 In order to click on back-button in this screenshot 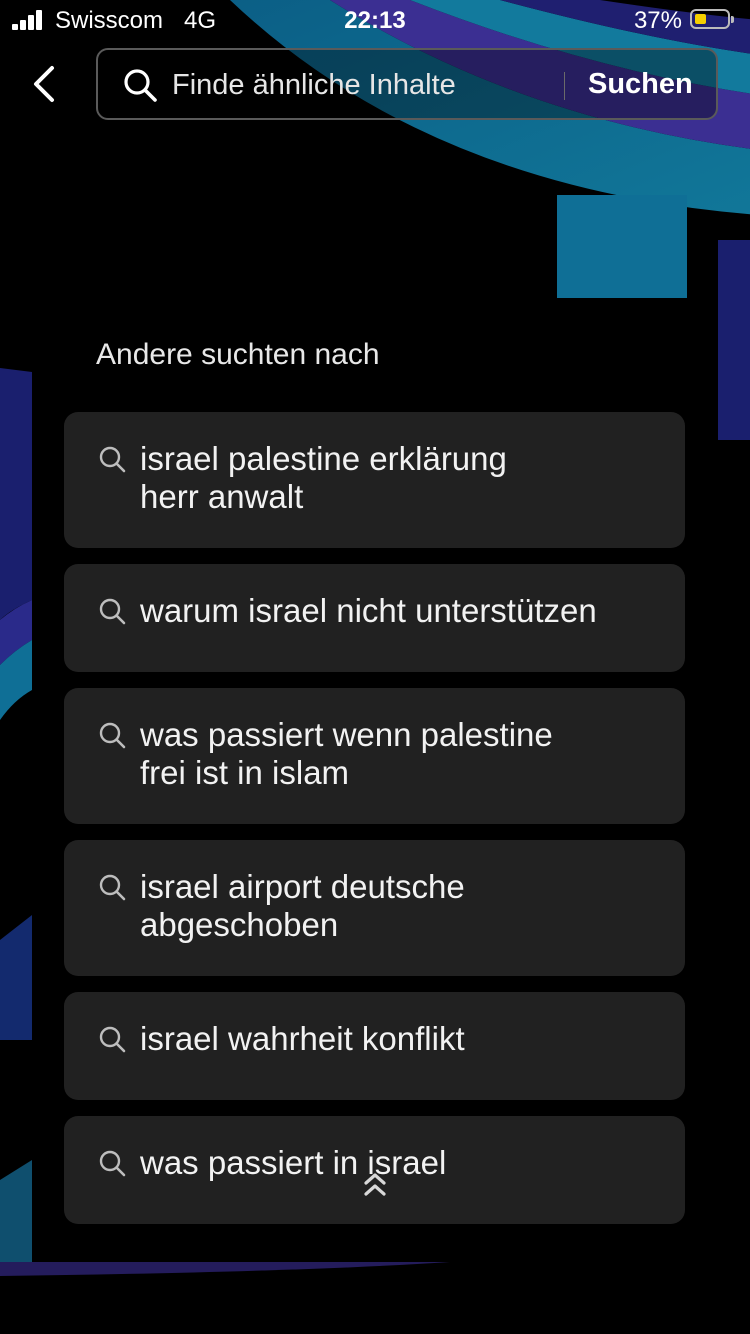, I will do `click(46, 84)`.